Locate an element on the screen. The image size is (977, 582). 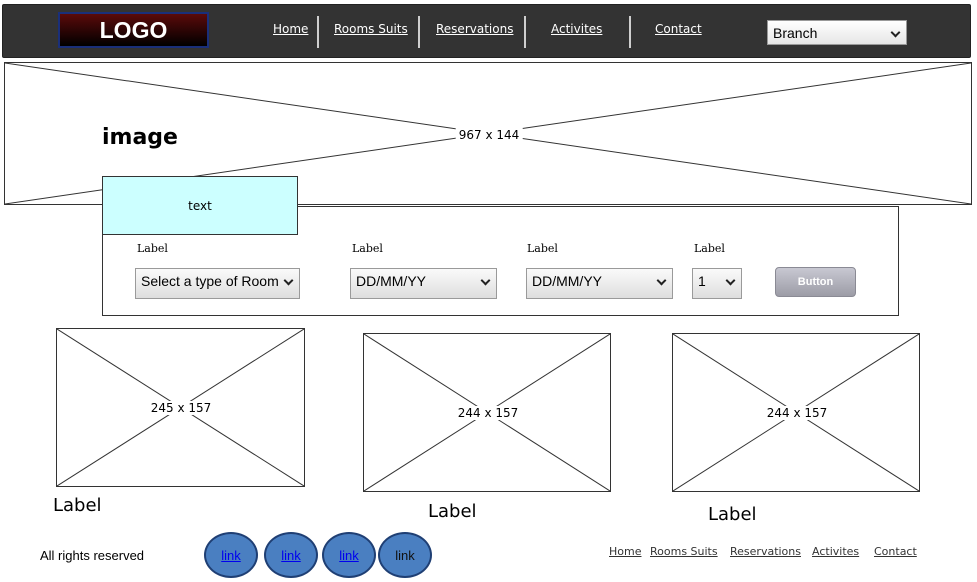
nav-home: Home is located at coordinates (290, 29).